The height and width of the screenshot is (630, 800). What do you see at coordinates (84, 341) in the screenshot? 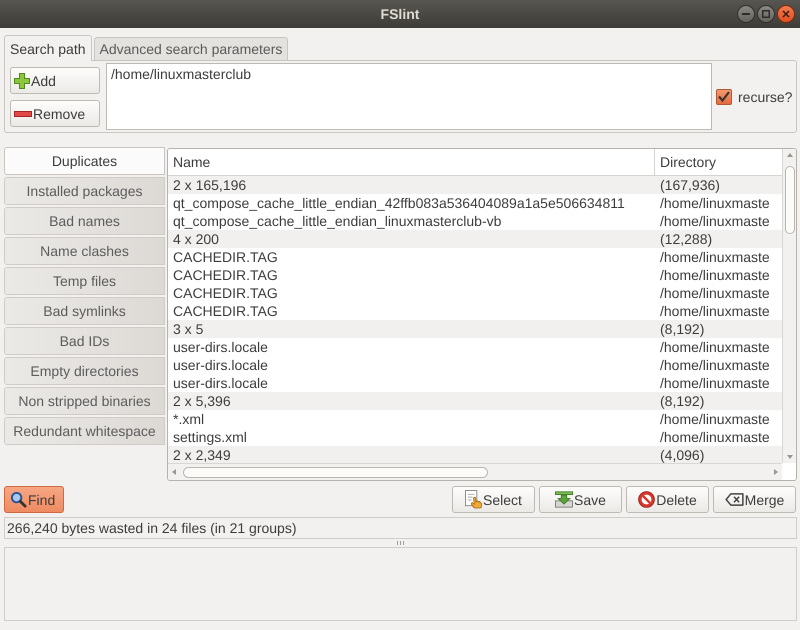
I see `sidebar-tab: Bad IDs` at bounding box center [84, 341].